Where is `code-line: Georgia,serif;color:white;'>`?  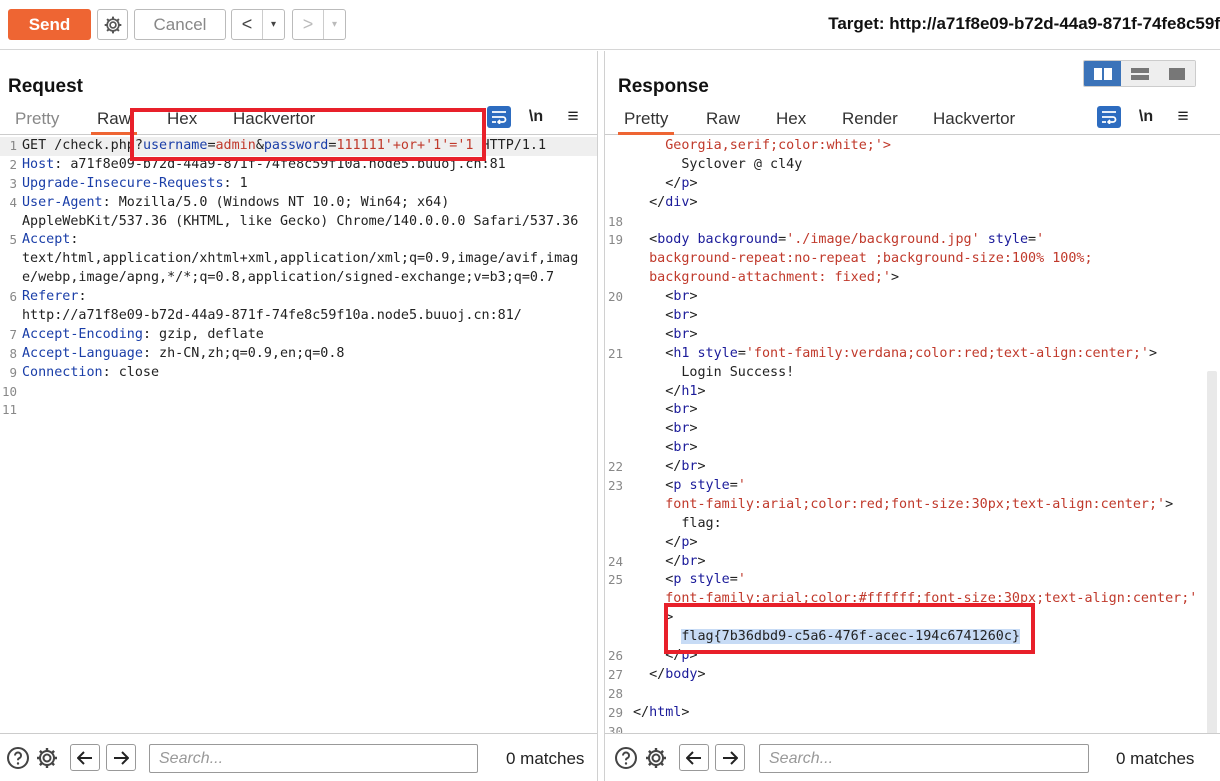
code-line: Georgia,serif;color:white;'> is located at coordinates (912, 146).